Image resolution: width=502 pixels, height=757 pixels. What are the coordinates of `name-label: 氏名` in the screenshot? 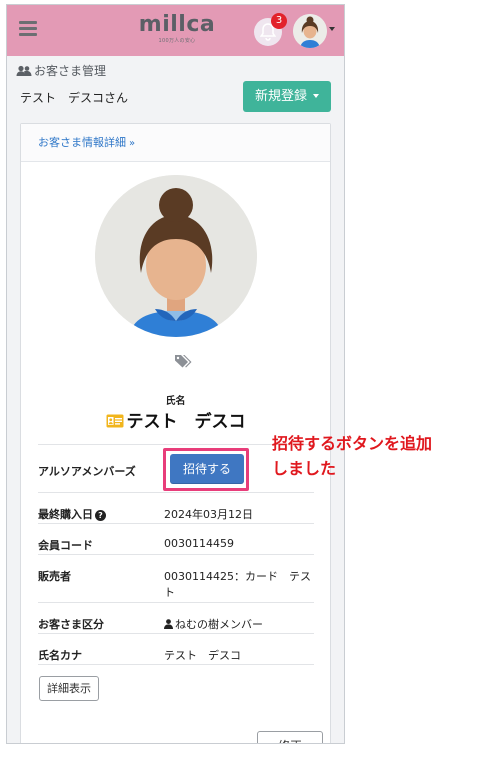 It's located at (175, 401).